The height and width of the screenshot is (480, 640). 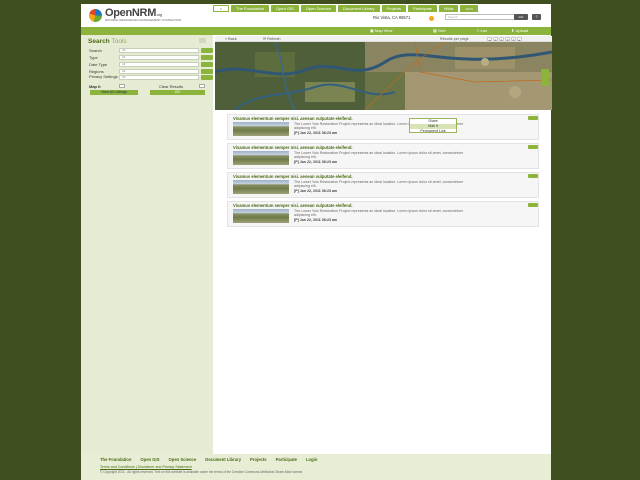 What do you see at coordinates (159, 77) in the screenshot?
I see `filter-privacy-select: All` at bounding box center [159, 77].